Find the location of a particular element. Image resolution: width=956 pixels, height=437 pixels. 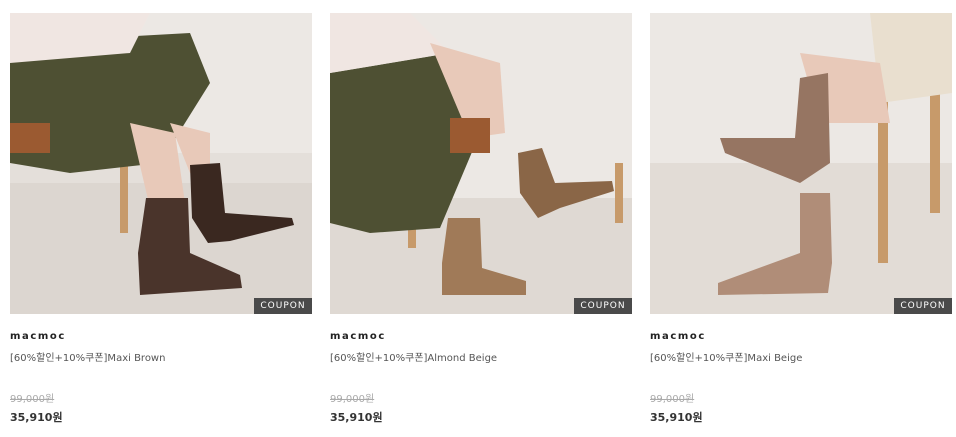

product-name: [60%할인+10%쿠폰]Maxi Beige is located at coordinates (726, 356).